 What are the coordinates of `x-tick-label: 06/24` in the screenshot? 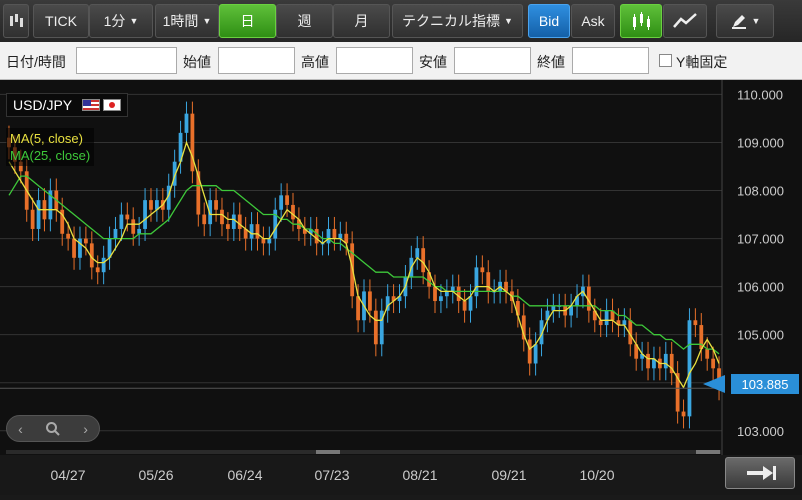 It's located at (244, 475).